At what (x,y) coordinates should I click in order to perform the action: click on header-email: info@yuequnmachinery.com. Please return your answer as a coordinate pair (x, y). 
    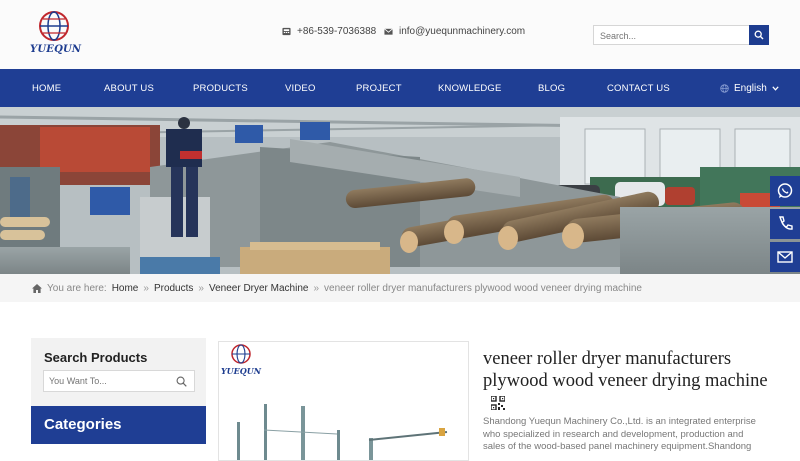
    Looking at the image, I should click on (454, 31).